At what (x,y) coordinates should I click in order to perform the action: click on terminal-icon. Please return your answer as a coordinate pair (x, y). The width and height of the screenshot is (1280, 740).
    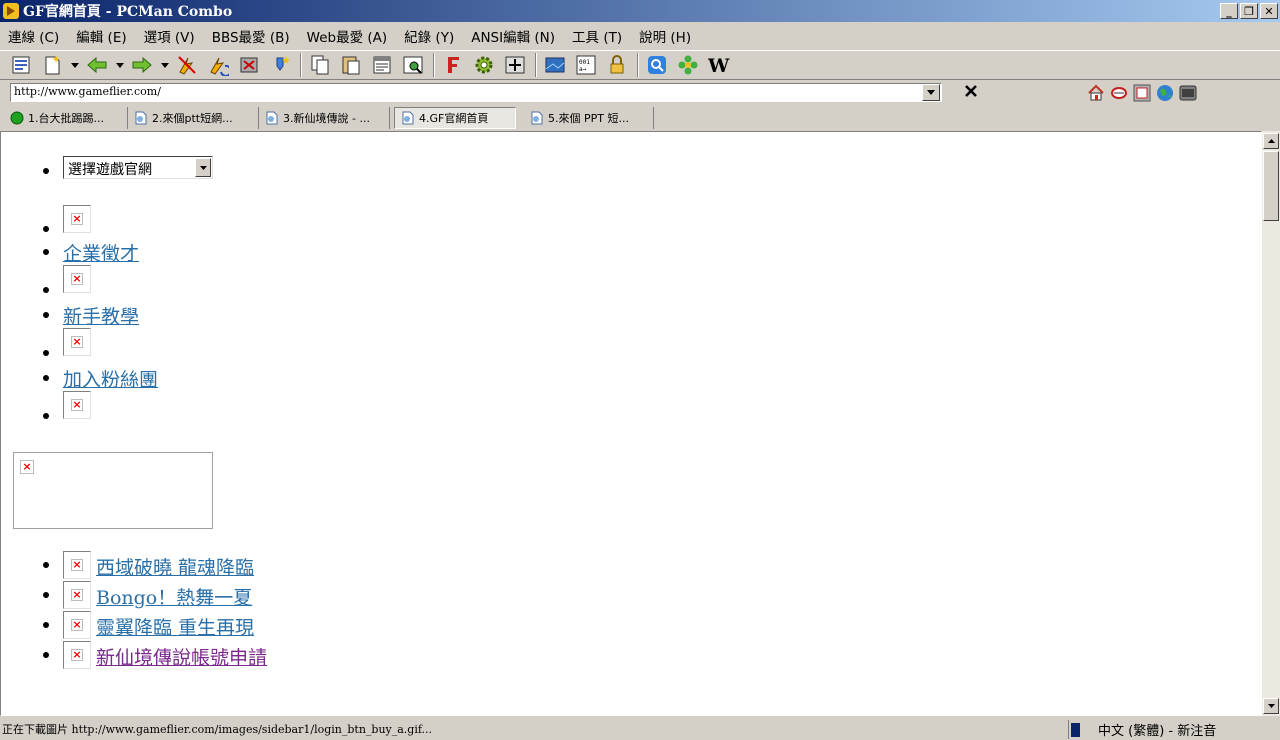
    Looking at the image, I should click on (1188, 93).